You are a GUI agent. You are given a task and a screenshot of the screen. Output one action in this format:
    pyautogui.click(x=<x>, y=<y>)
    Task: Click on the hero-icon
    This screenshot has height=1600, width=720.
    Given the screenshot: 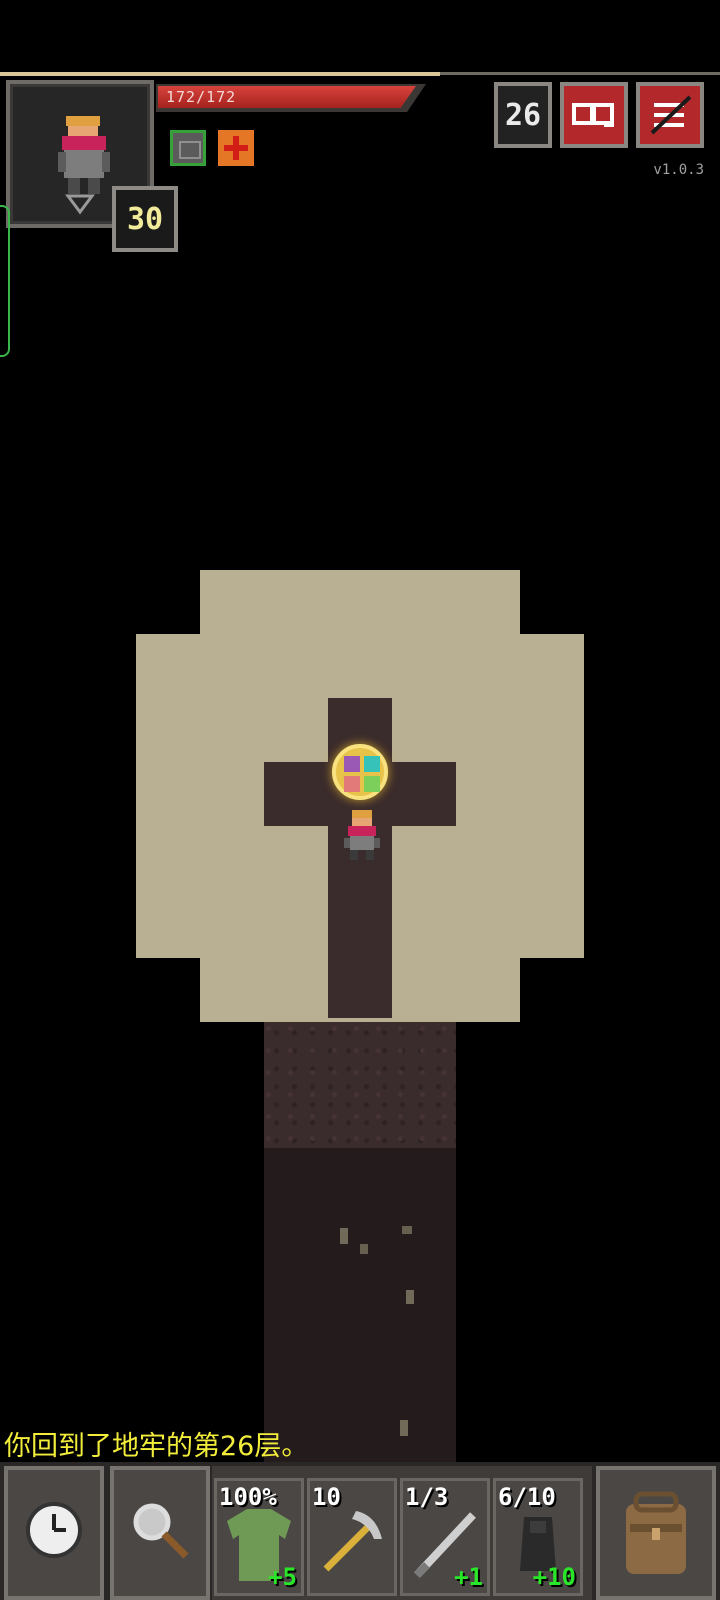 What is the action you would take?
    pyautogui.click(x=362, y=835)
    